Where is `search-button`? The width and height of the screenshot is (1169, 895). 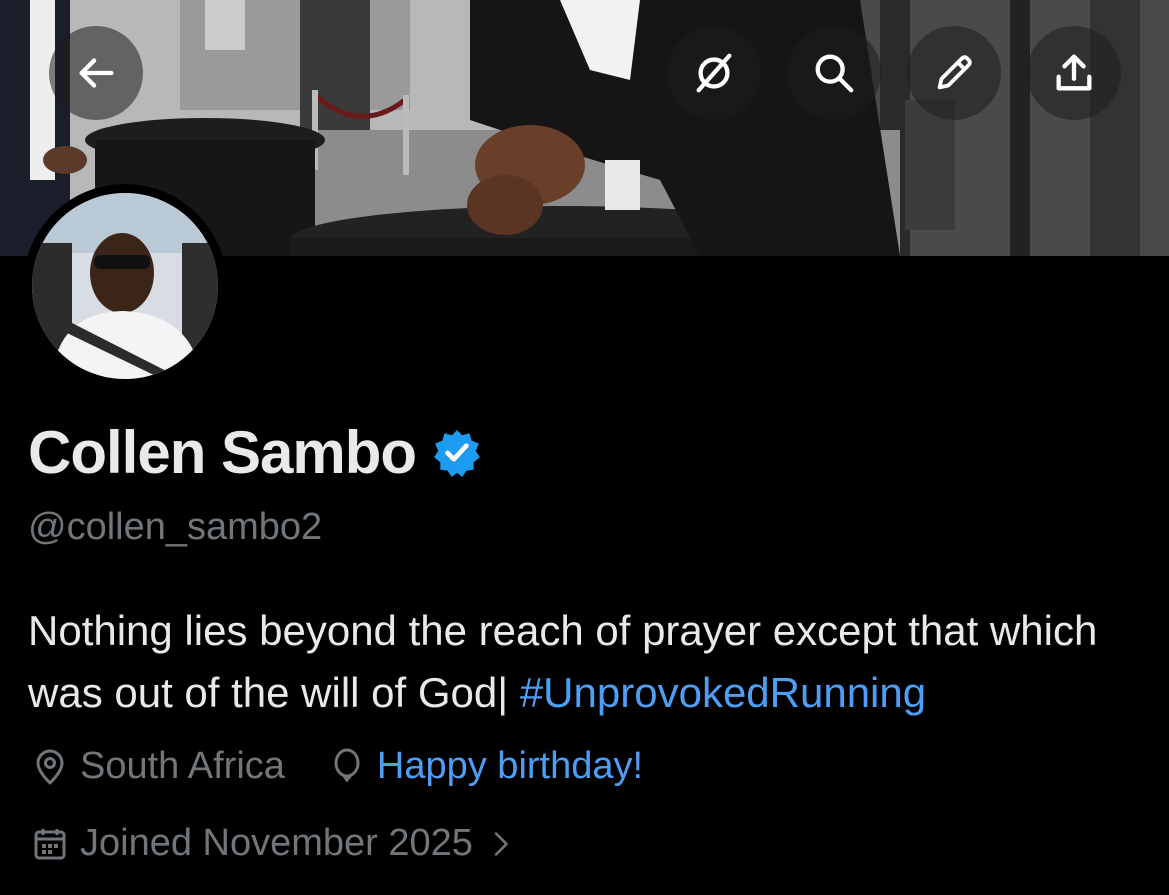
search-button is located at coordinates (834, 73).